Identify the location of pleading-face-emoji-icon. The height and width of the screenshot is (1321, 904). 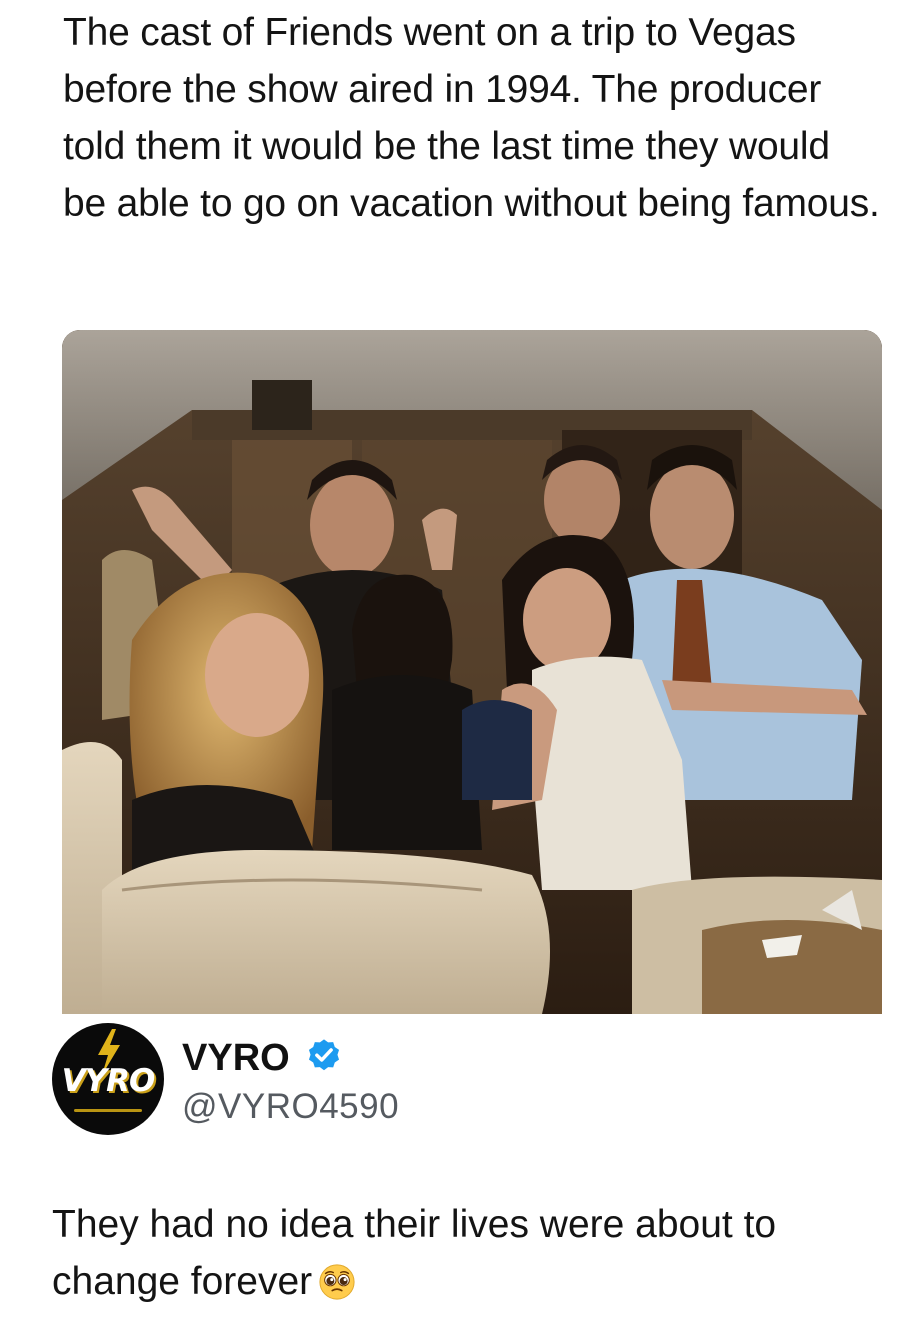
(337, 1282).